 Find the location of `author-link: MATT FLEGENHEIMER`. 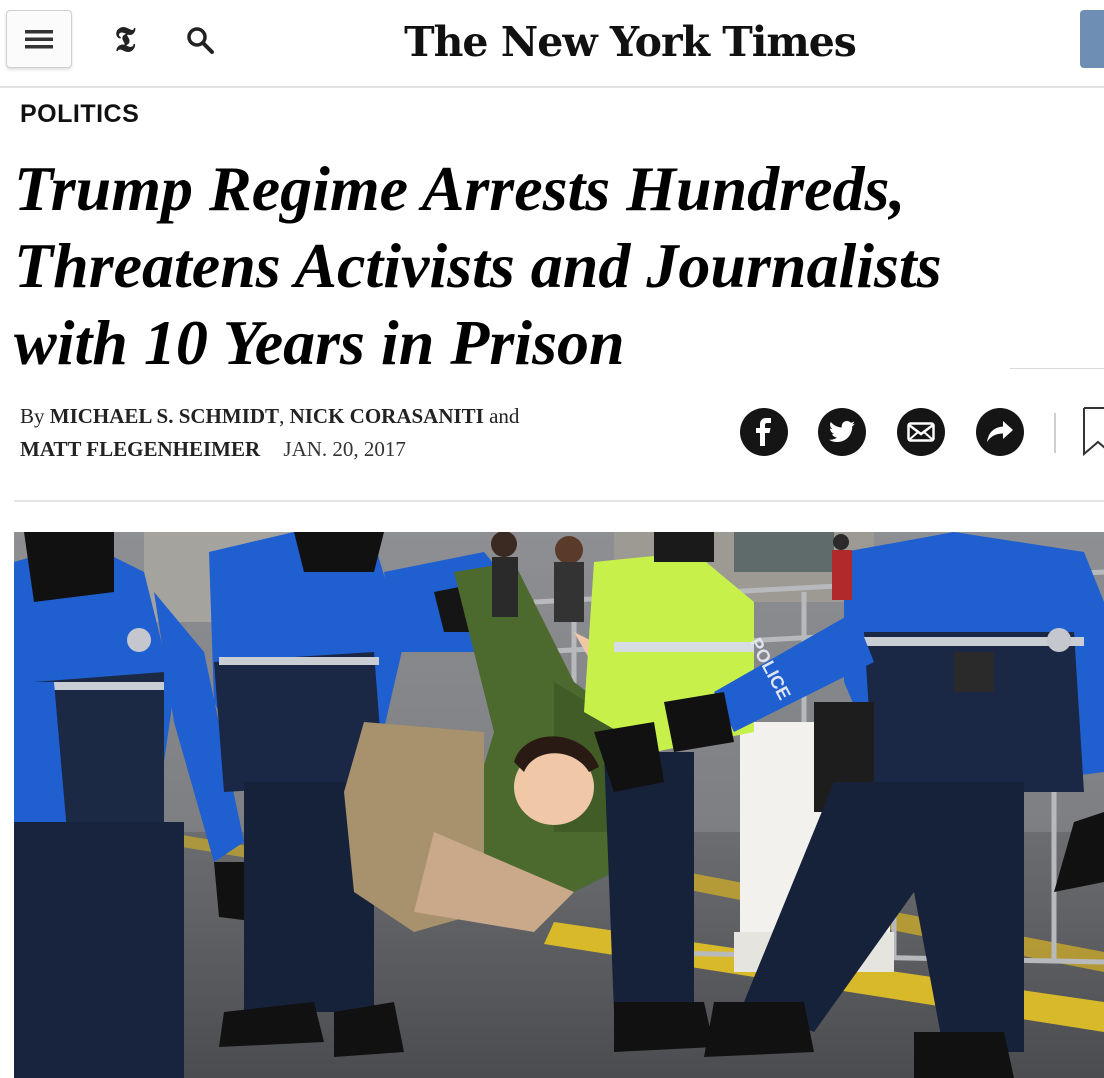

author-link: MATT FLEGENHEIMER is located at coordinates (140, 449).